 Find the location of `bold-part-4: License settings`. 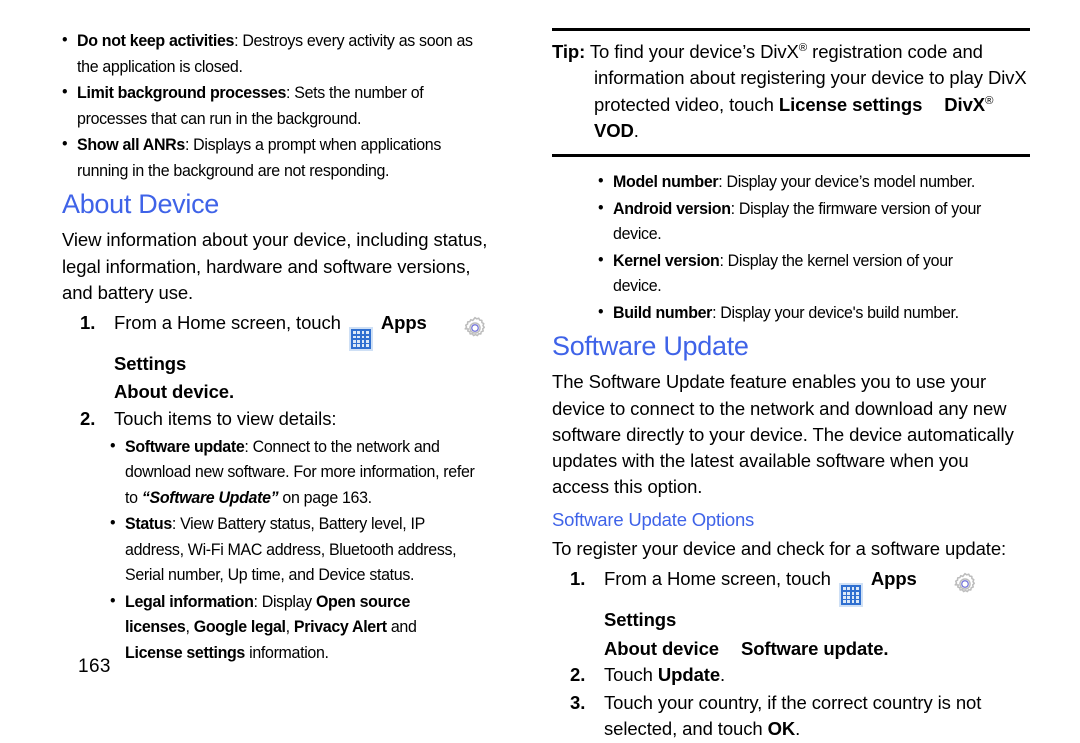

bold-part-4: License settings is located at coordinates (185, 652).